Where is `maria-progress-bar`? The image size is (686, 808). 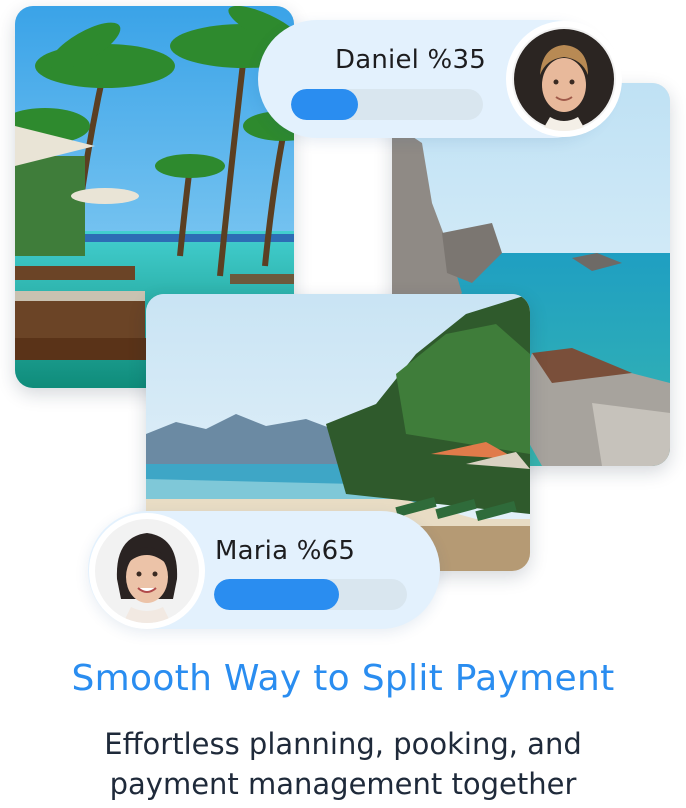 maria-progress-bar is located at coordinates (310, 594).